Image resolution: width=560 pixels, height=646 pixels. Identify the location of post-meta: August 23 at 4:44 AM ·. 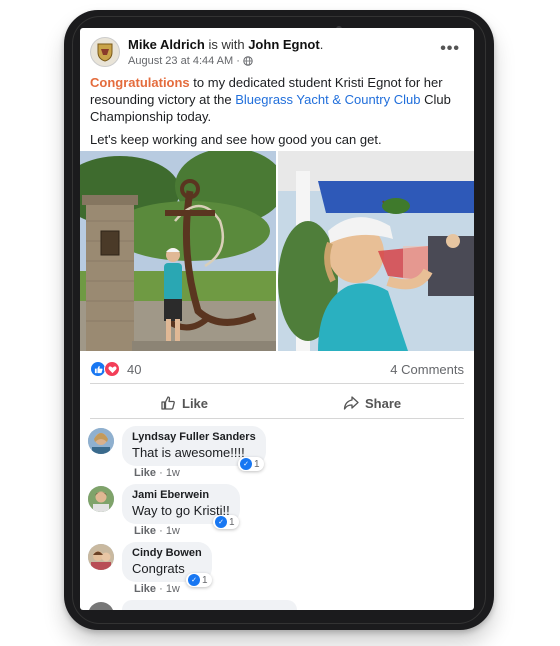
(190, 61).